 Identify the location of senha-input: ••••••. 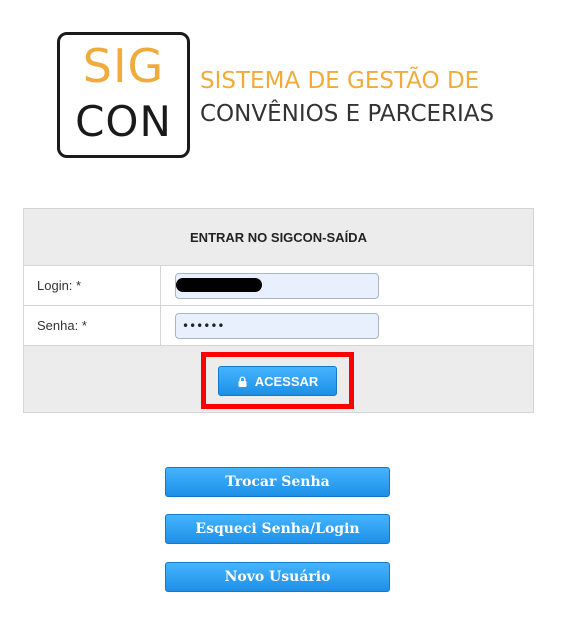
(277, 326).